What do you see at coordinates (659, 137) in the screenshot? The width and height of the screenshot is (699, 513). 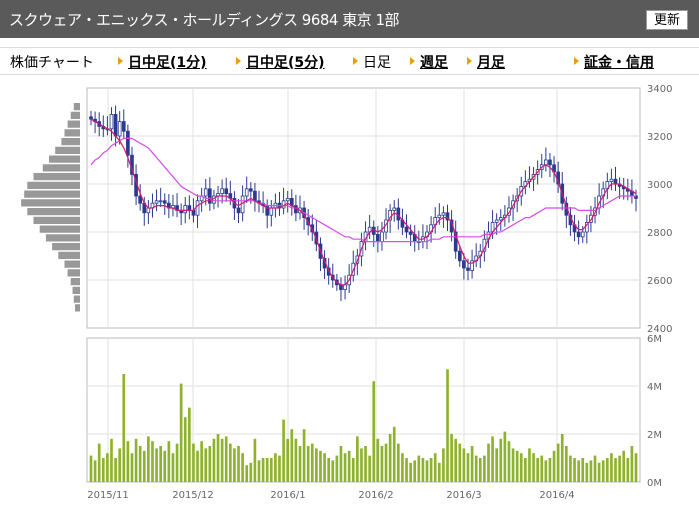 I see `price-y-tick-label: 3200` at bounding box center [659, 137].